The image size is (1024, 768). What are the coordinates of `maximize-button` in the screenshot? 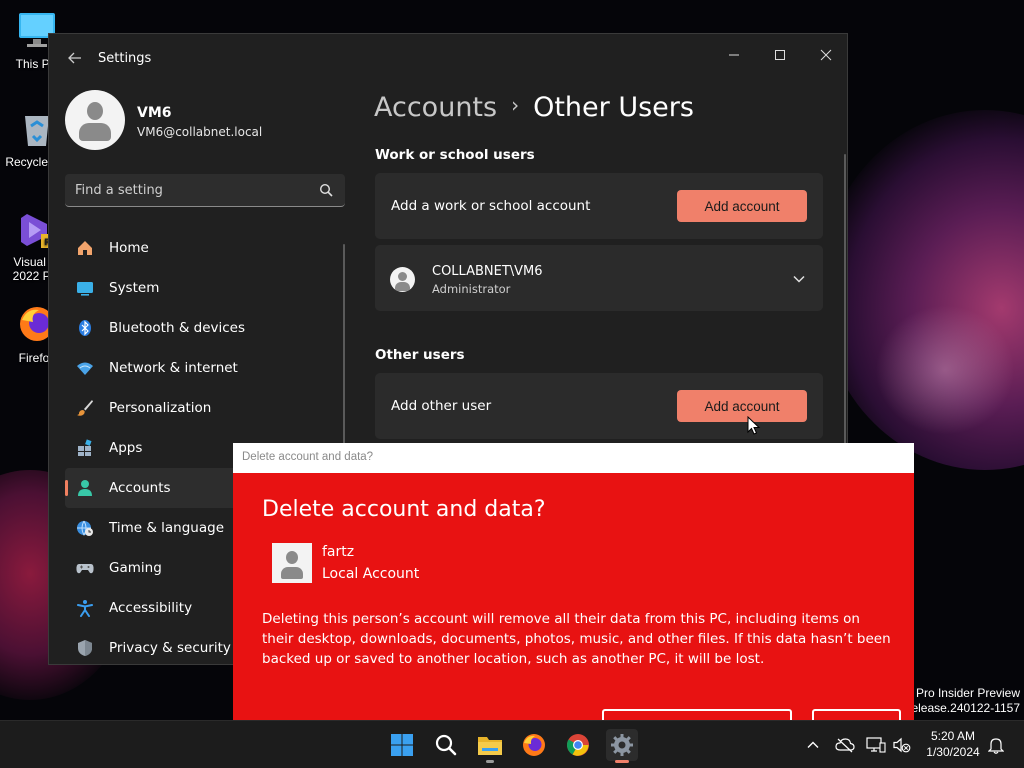 It's located at (780, 55).